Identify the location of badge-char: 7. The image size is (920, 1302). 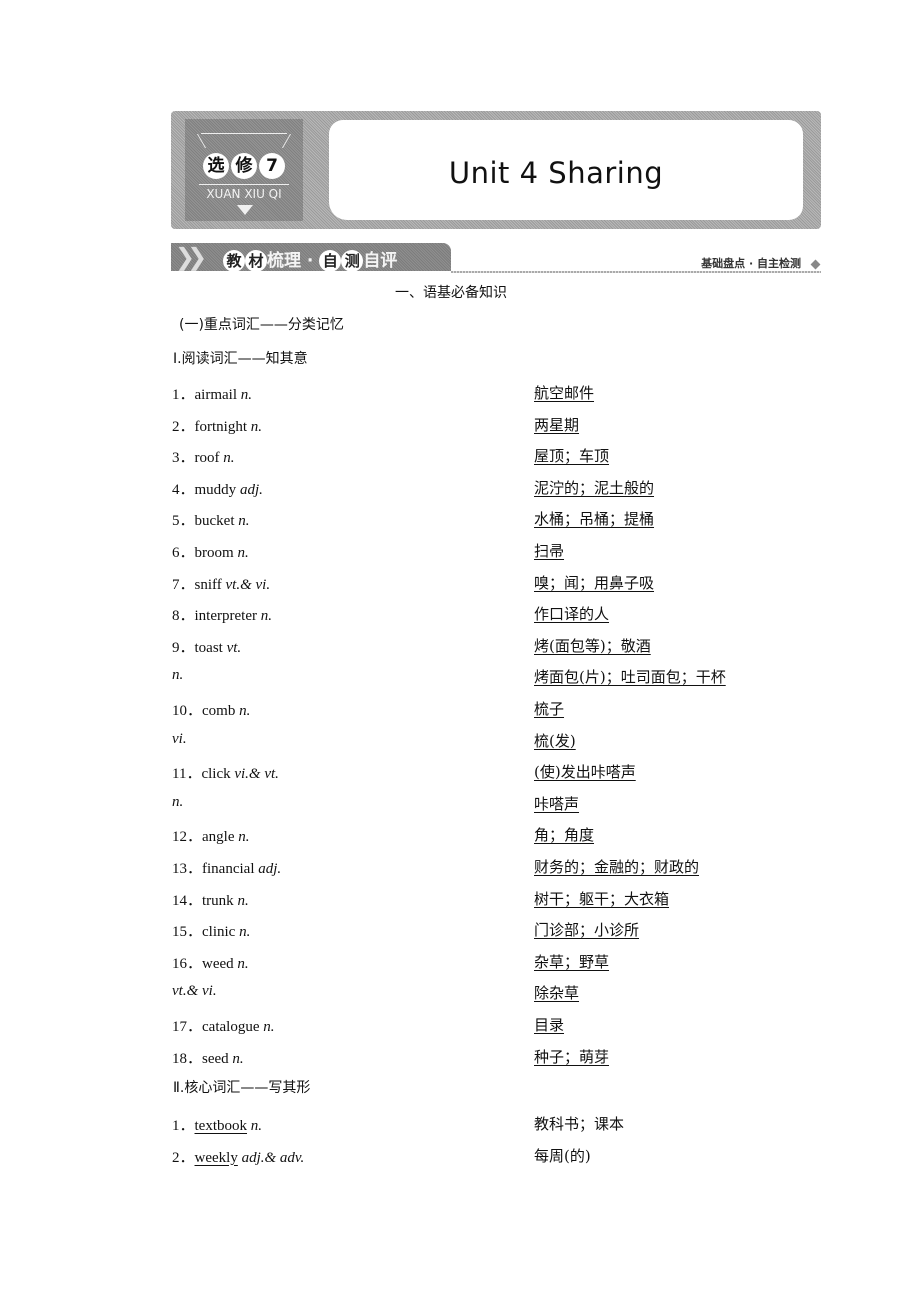
(272, 166).